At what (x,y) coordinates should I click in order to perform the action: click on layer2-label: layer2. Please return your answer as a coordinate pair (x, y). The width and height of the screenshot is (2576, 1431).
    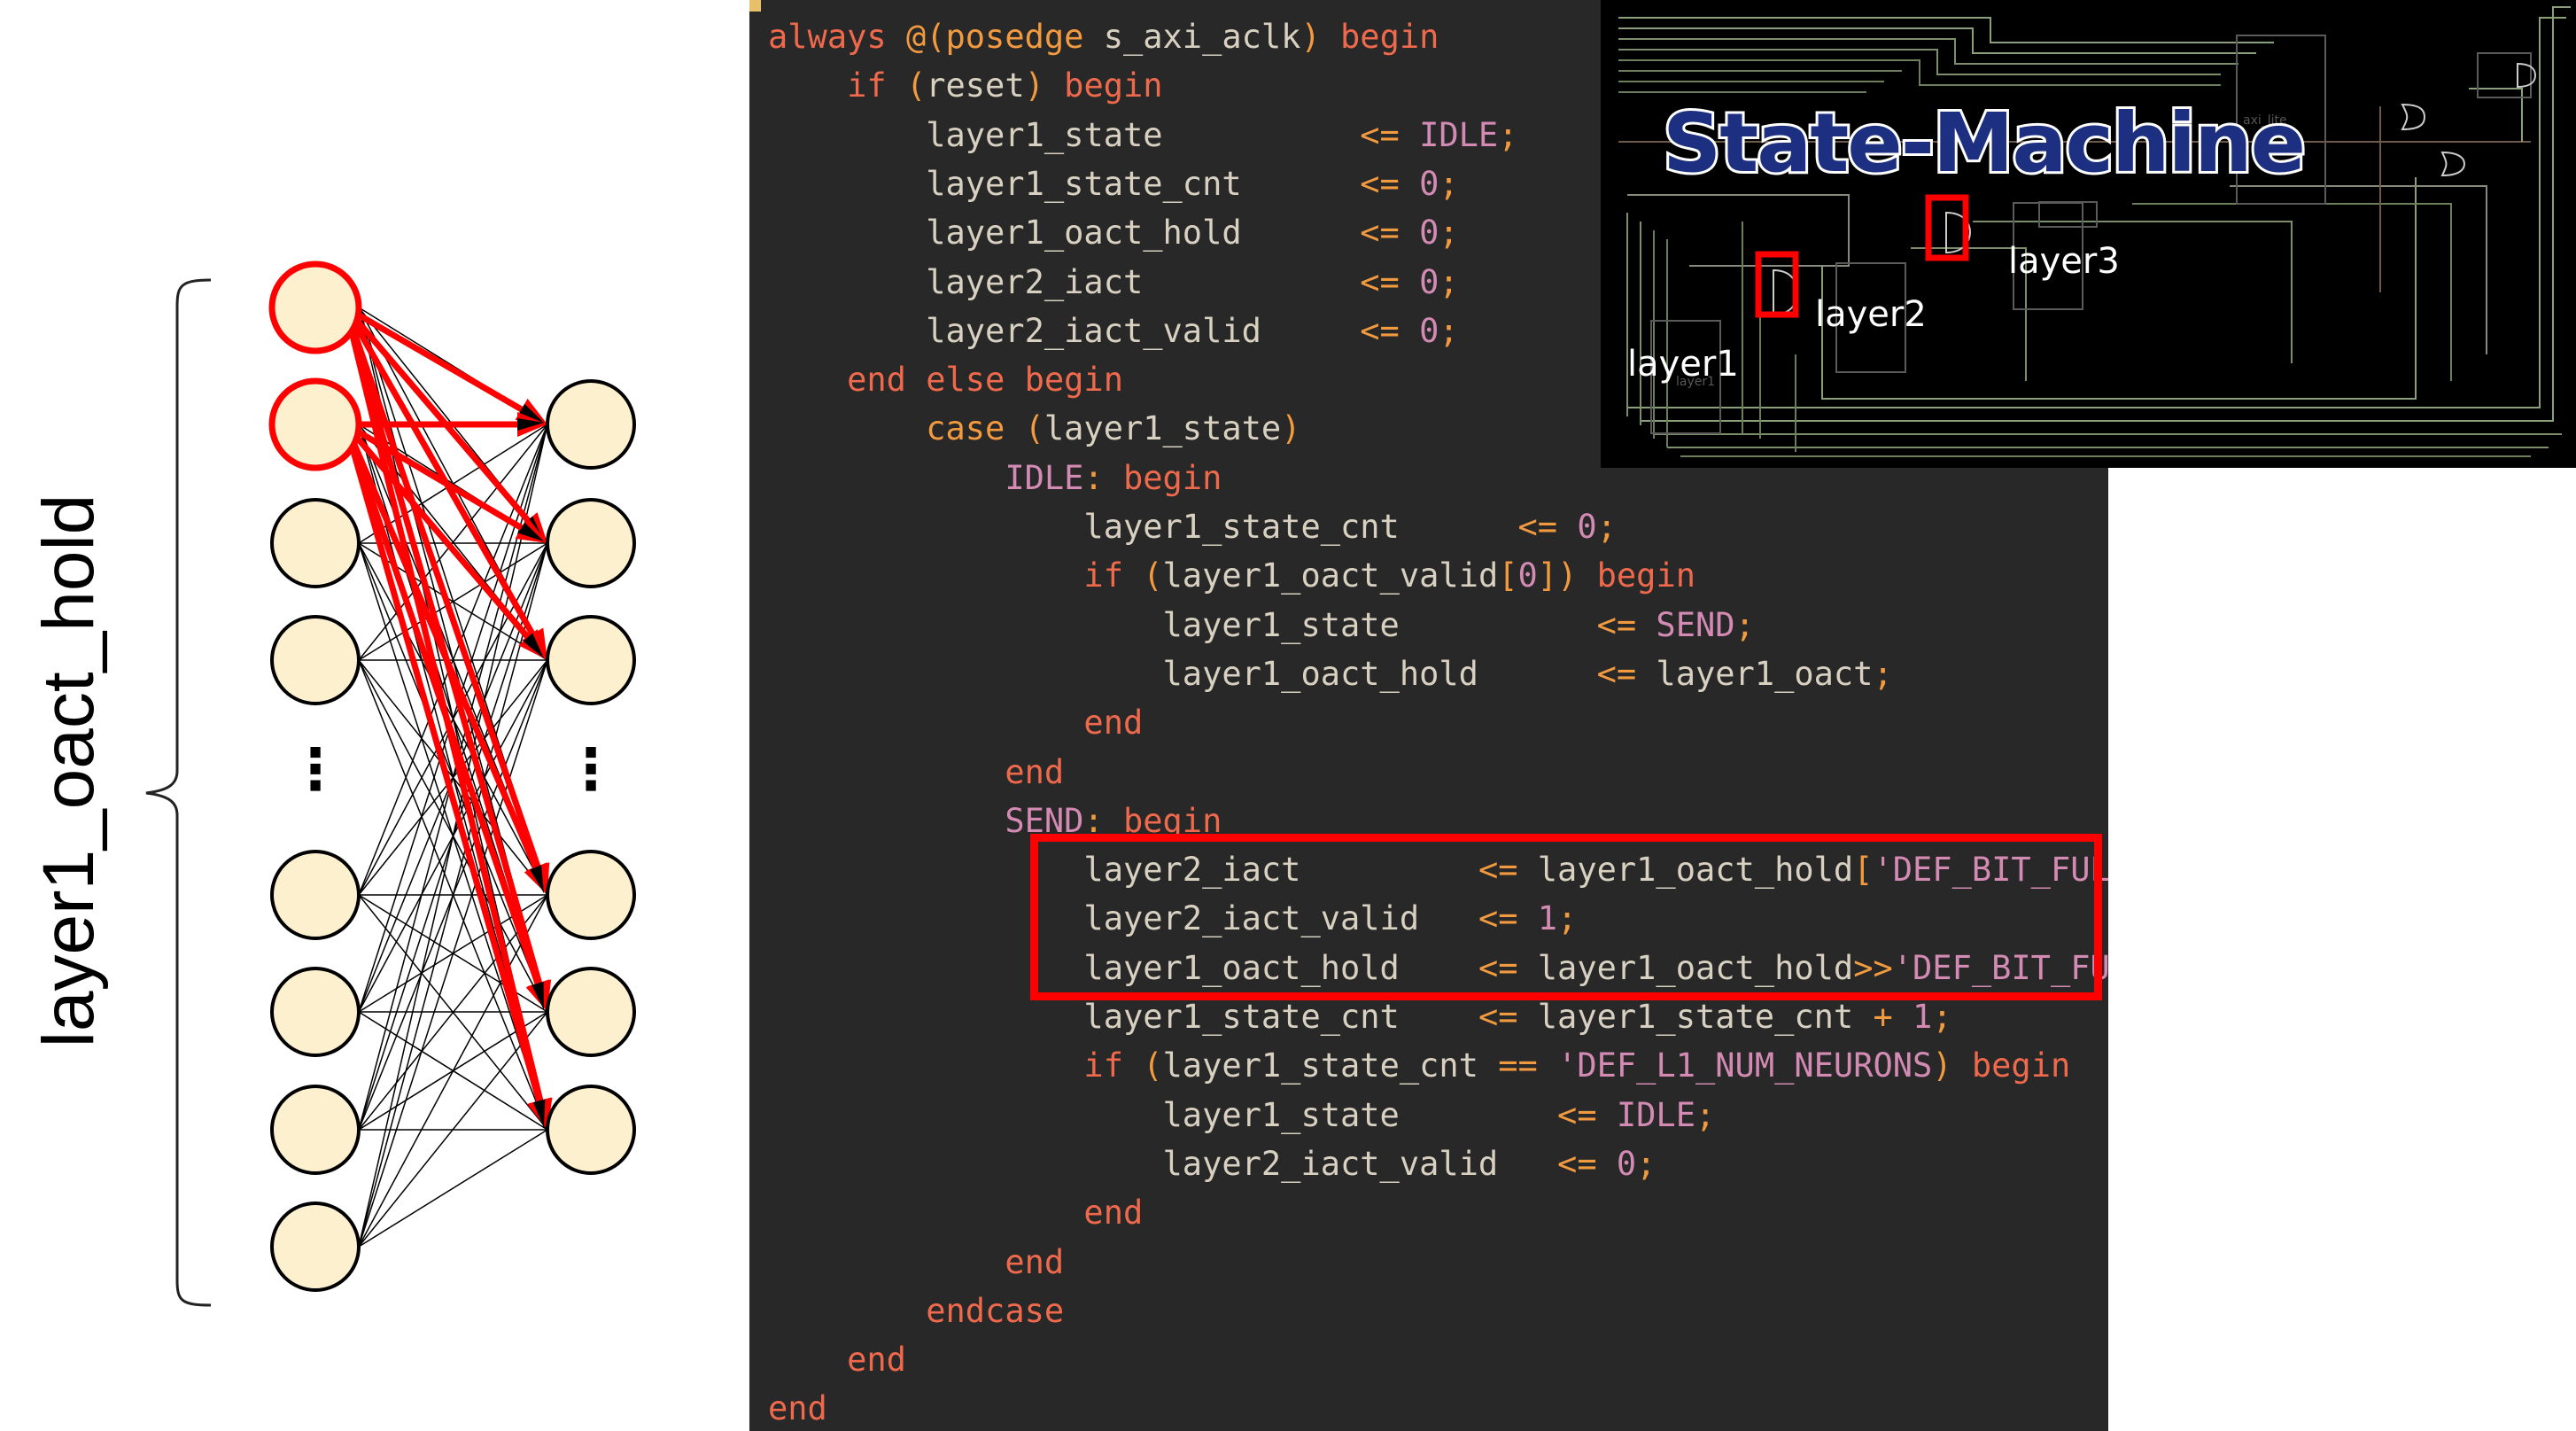
    Looking at the image, I should click on (1871, 314).